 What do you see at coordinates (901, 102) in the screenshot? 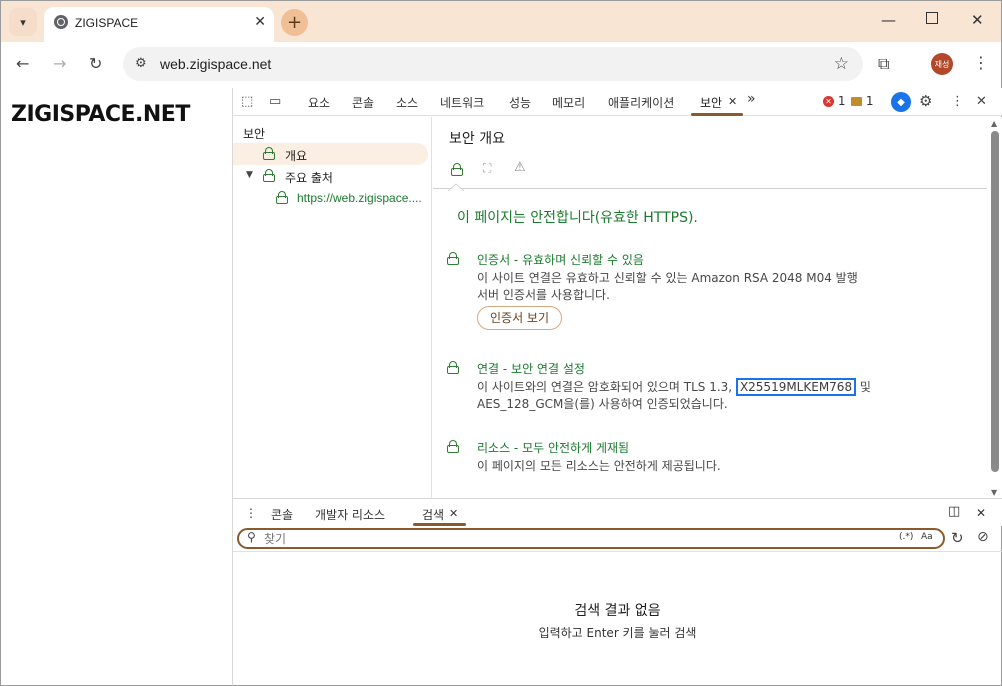
I see `ai-assistance-icon: ◆` at bounding box center [901, 102].